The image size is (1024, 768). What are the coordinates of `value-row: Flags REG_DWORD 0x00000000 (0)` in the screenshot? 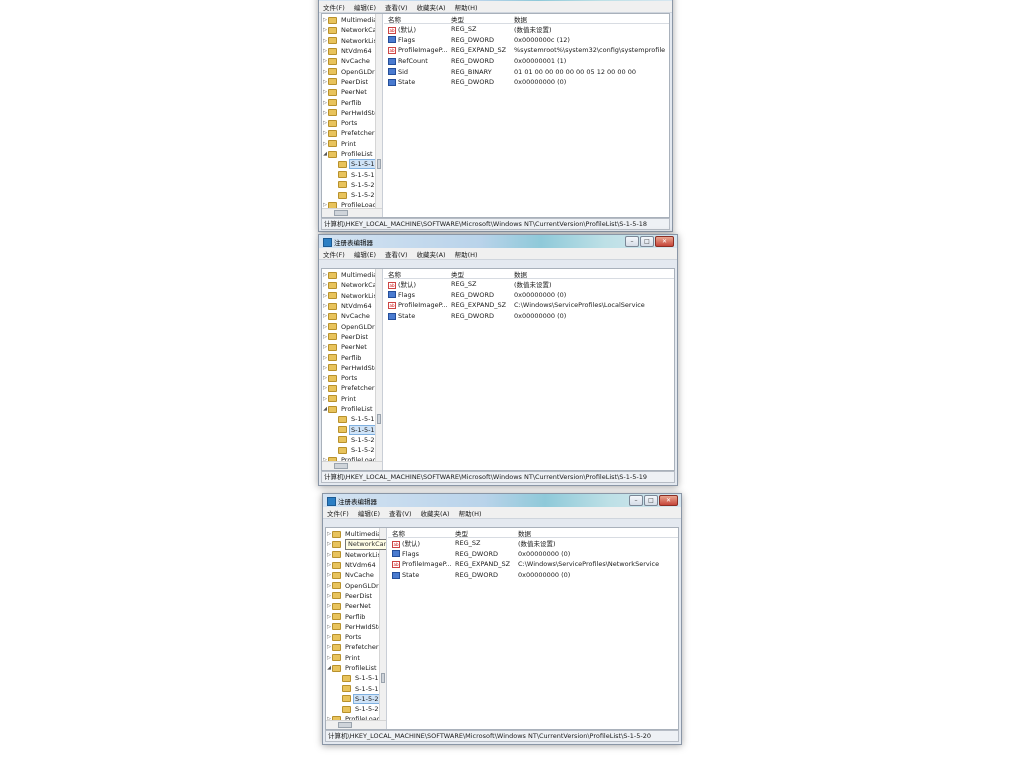 It's located at (529, 295).